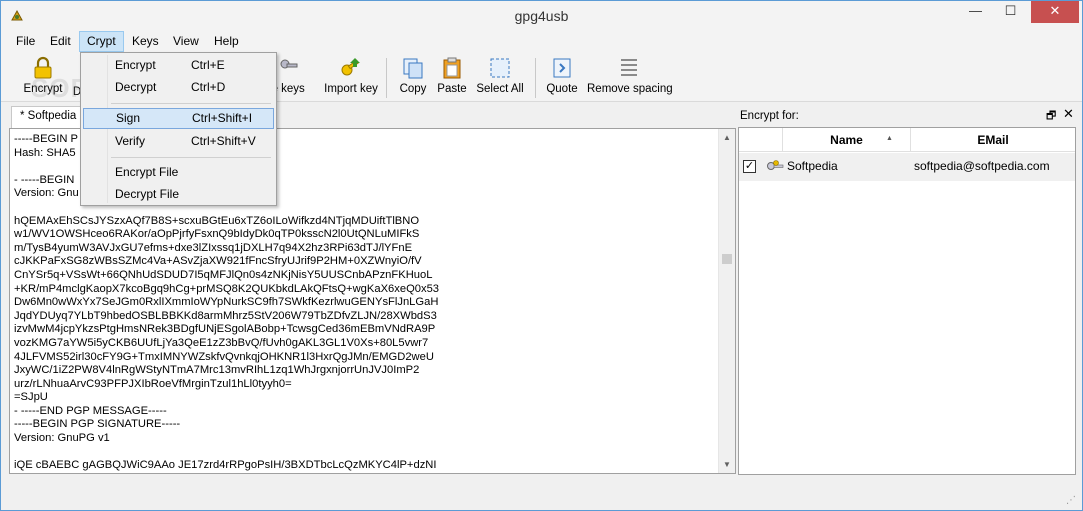  Describe the element at coordinates (1051, 116) in the screenshot. I see `float-panel-icon: 🗗` at that location.